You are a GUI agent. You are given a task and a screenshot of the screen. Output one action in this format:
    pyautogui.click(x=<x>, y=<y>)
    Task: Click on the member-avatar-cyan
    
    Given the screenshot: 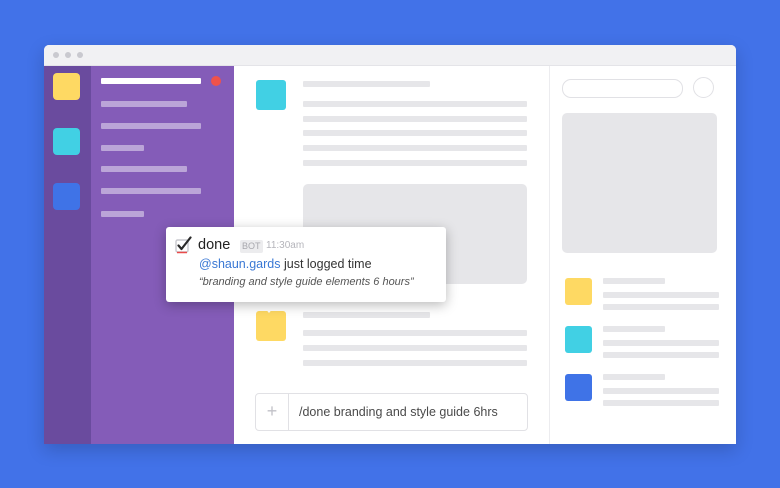 What is the action you would take?
    pyautogui.click(x=578, y=339)
    